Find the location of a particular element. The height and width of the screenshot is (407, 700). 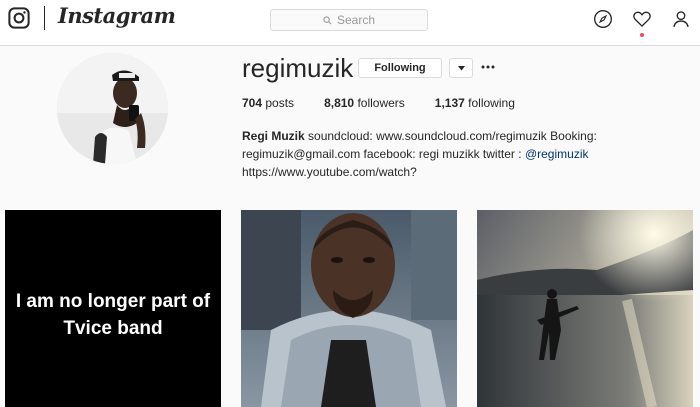

ellipsis-icon is located at coordinates (488, 67).